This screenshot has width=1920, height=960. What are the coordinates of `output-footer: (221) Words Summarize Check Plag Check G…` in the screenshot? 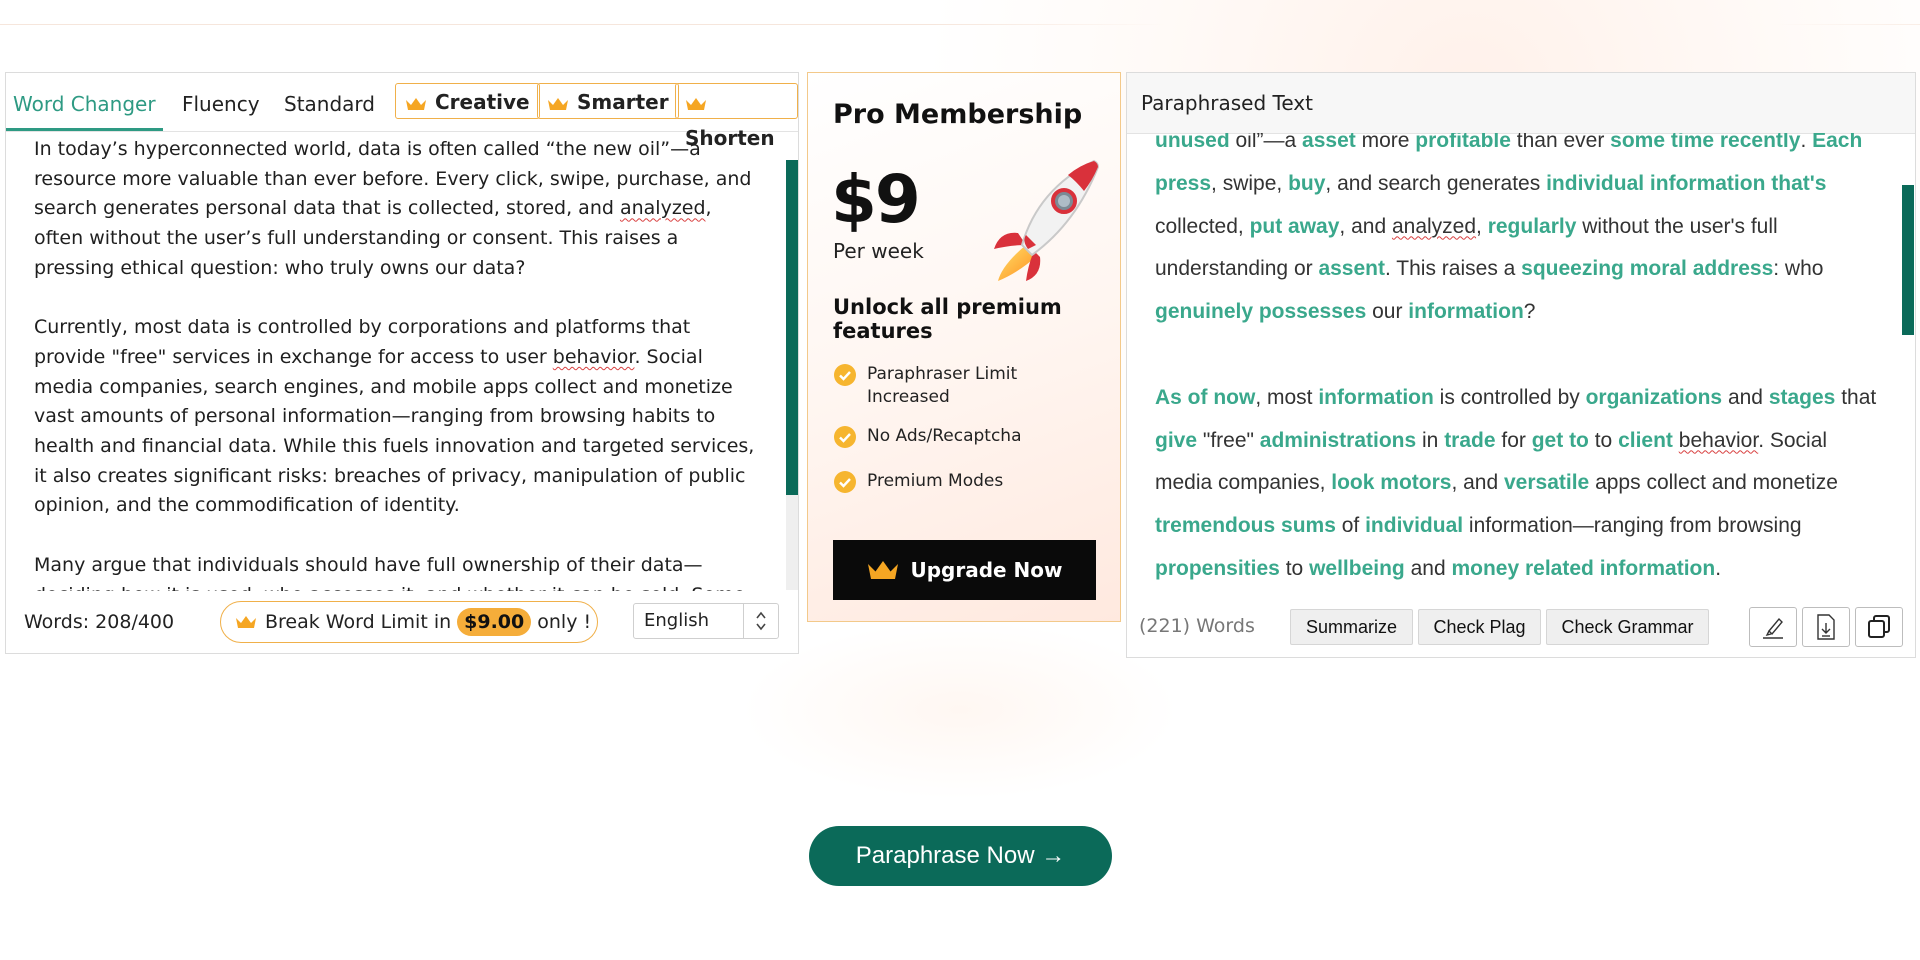 It's located at (1521, 625).